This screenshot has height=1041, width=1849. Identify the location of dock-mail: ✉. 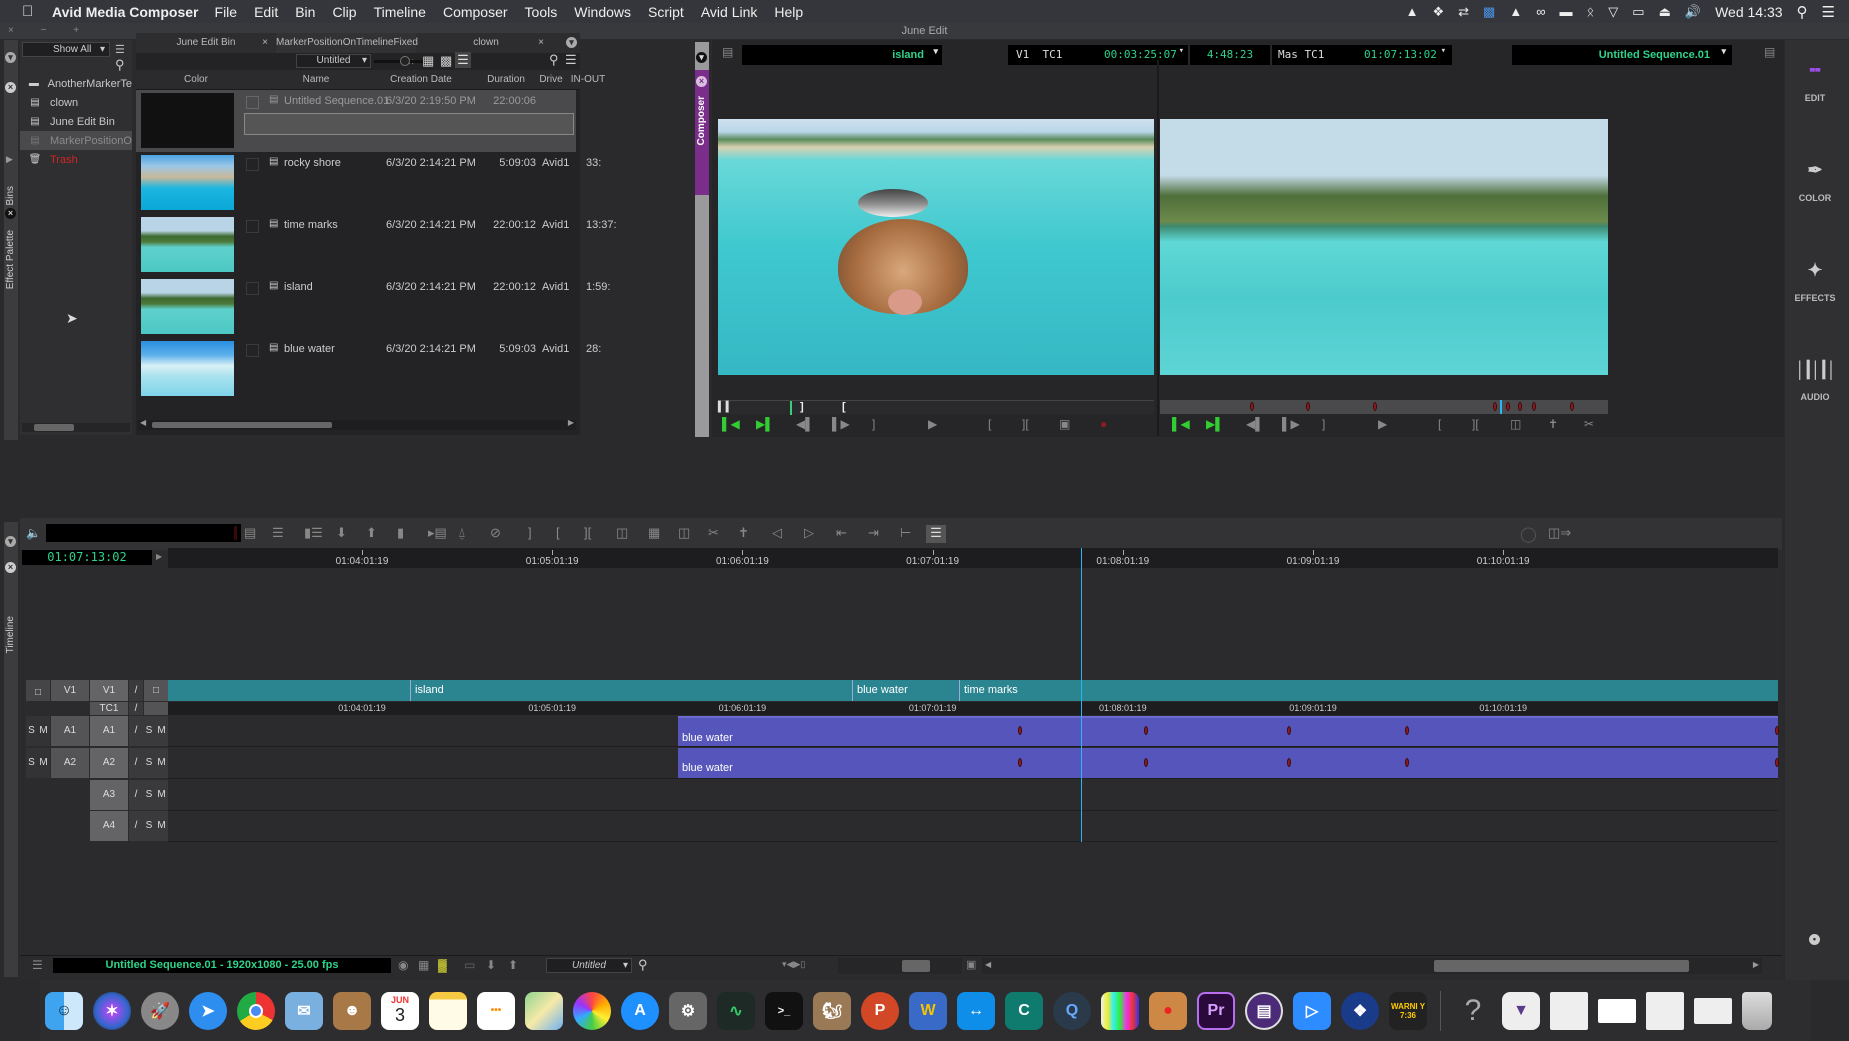
(304, 1010).